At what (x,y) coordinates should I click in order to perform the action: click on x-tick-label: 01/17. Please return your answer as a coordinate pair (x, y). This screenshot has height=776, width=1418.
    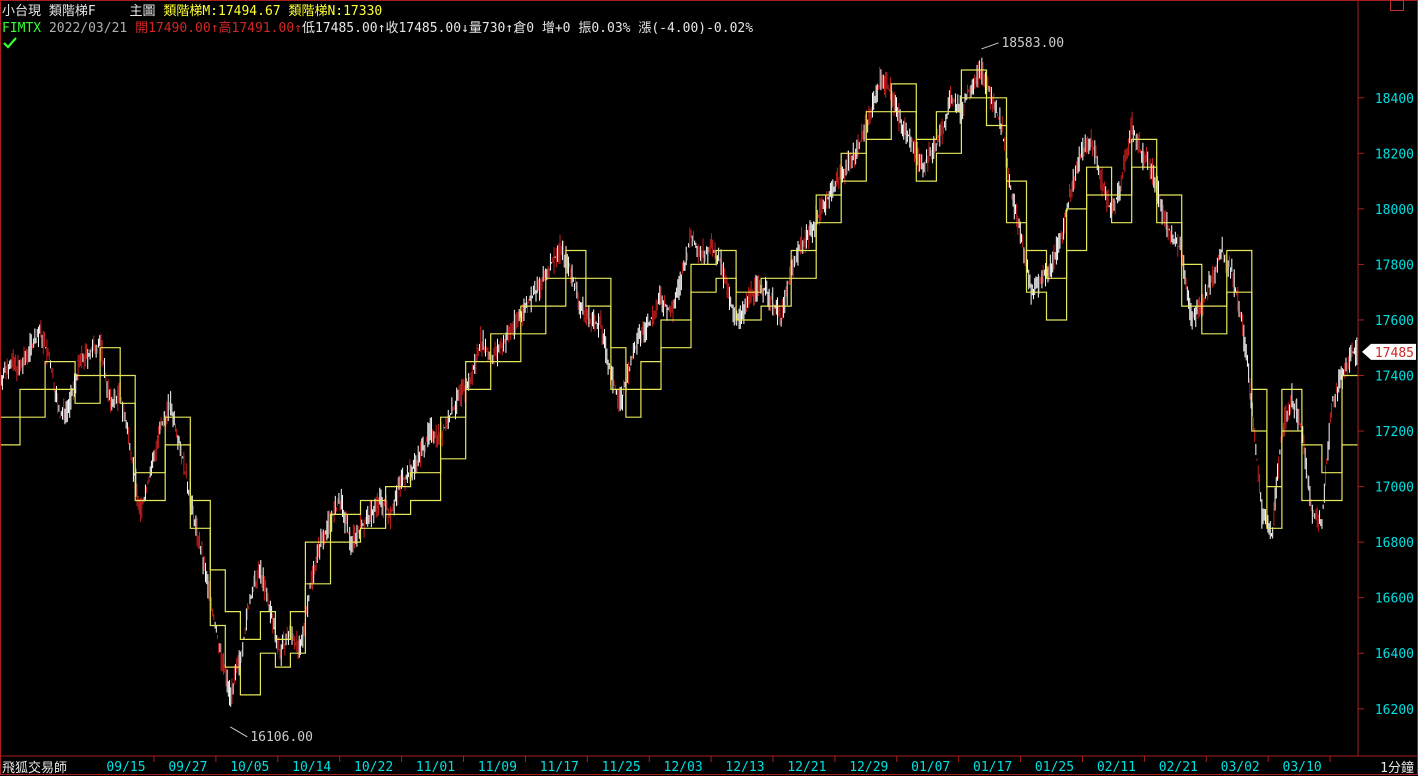
    Looking at the image, I should click on (992, 767).